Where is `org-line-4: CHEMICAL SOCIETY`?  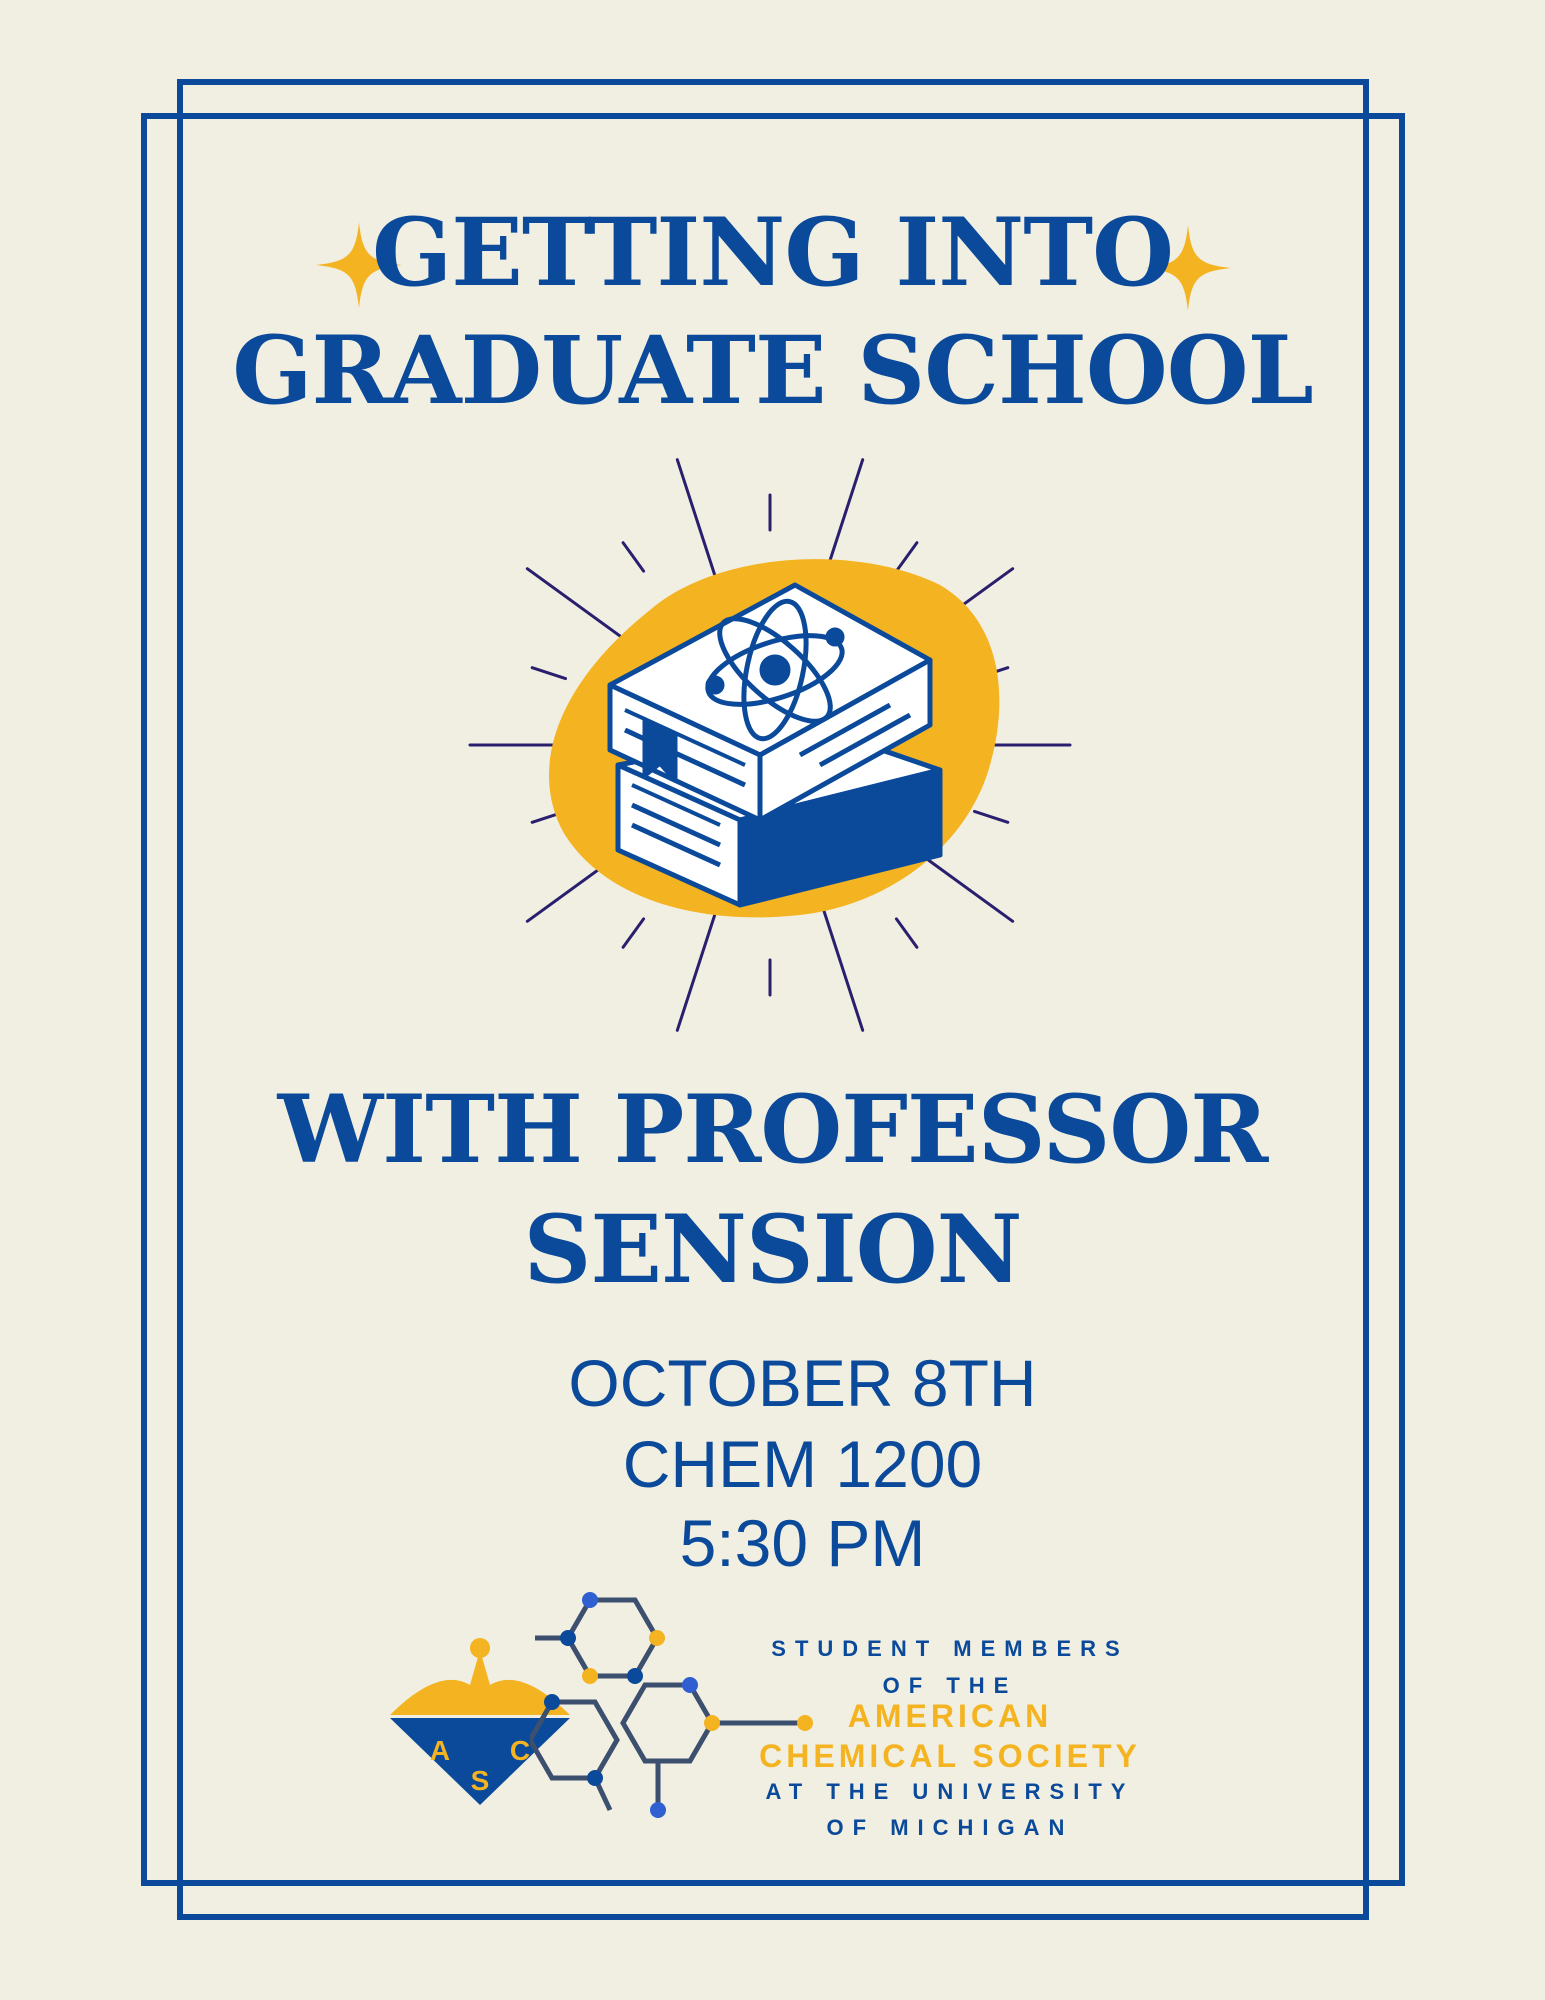
org-line-4: CHEMICAL SOCIETY is located at coordinates (950, 1756).